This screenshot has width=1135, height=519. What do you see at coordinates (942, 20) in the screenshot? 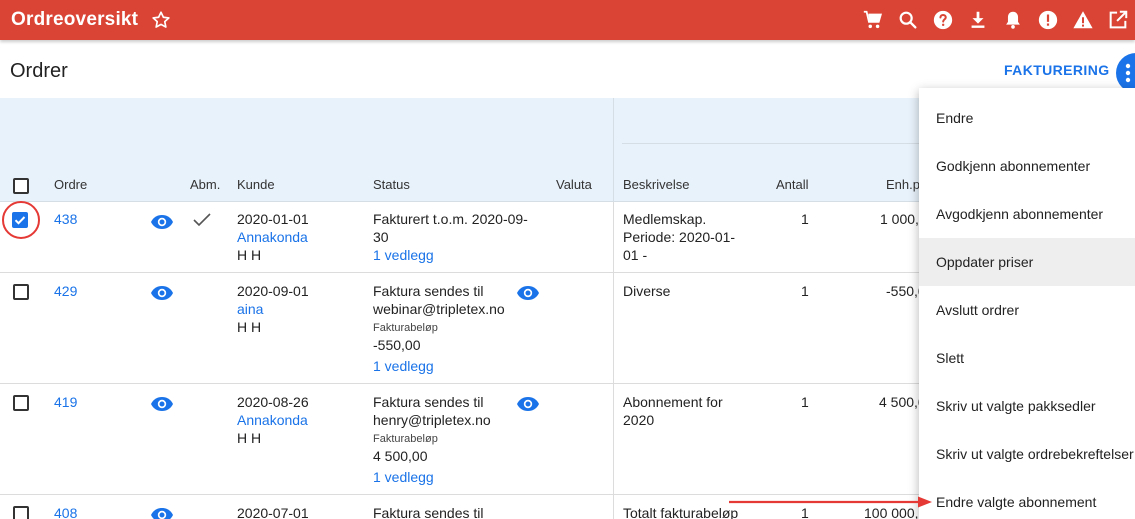
I see `help-icon` at bounding box center [942, 20].